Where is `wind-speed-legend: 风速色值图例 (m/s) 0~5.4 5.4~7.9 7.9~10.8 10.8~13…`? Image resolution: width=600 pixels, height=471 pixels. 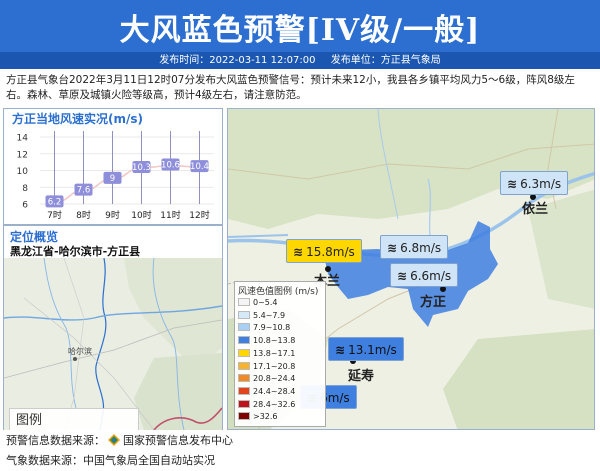
wind-speed-legend: 风速色值图例 (m/s) 0~5.4 5.4~7.9 7.9~10.8 10.8~13… is located at coordinates (280, 354).